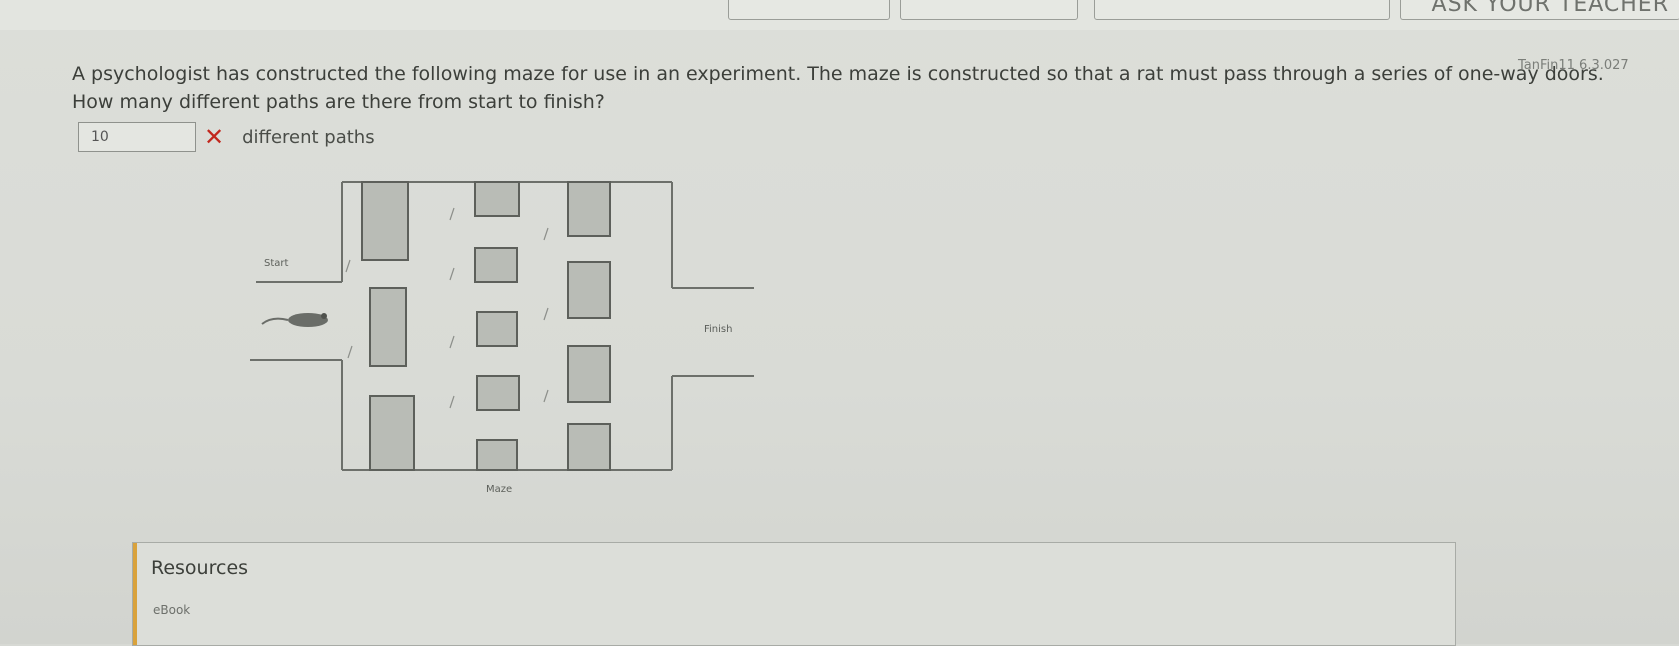 The image size is (1679, 646). I want to click on answer-input, so click(137, 137).